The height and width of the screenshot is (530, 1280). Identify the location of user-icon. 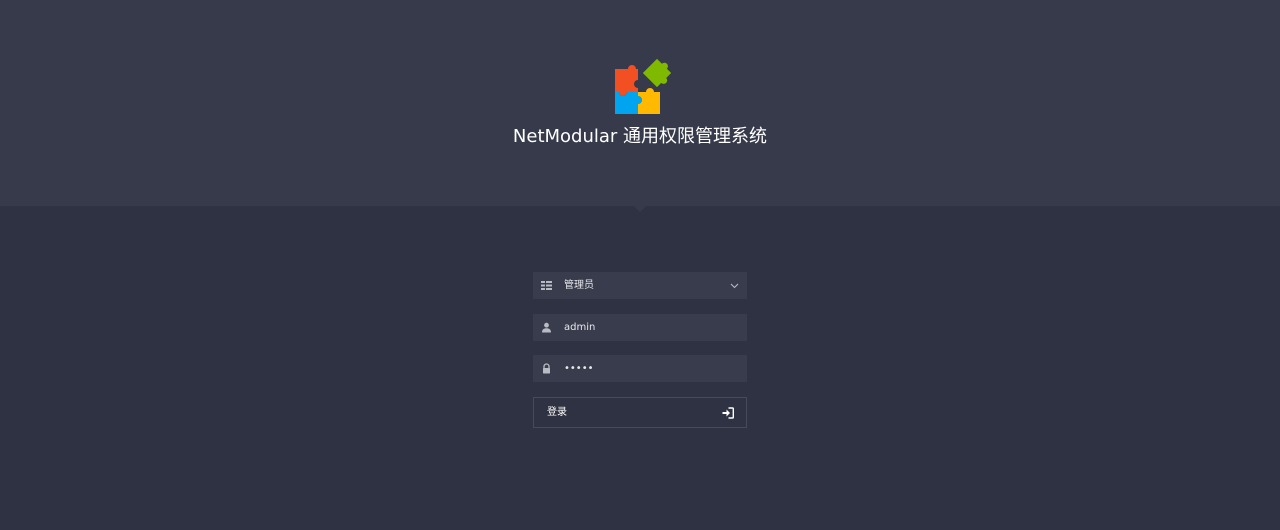
(546, 327).